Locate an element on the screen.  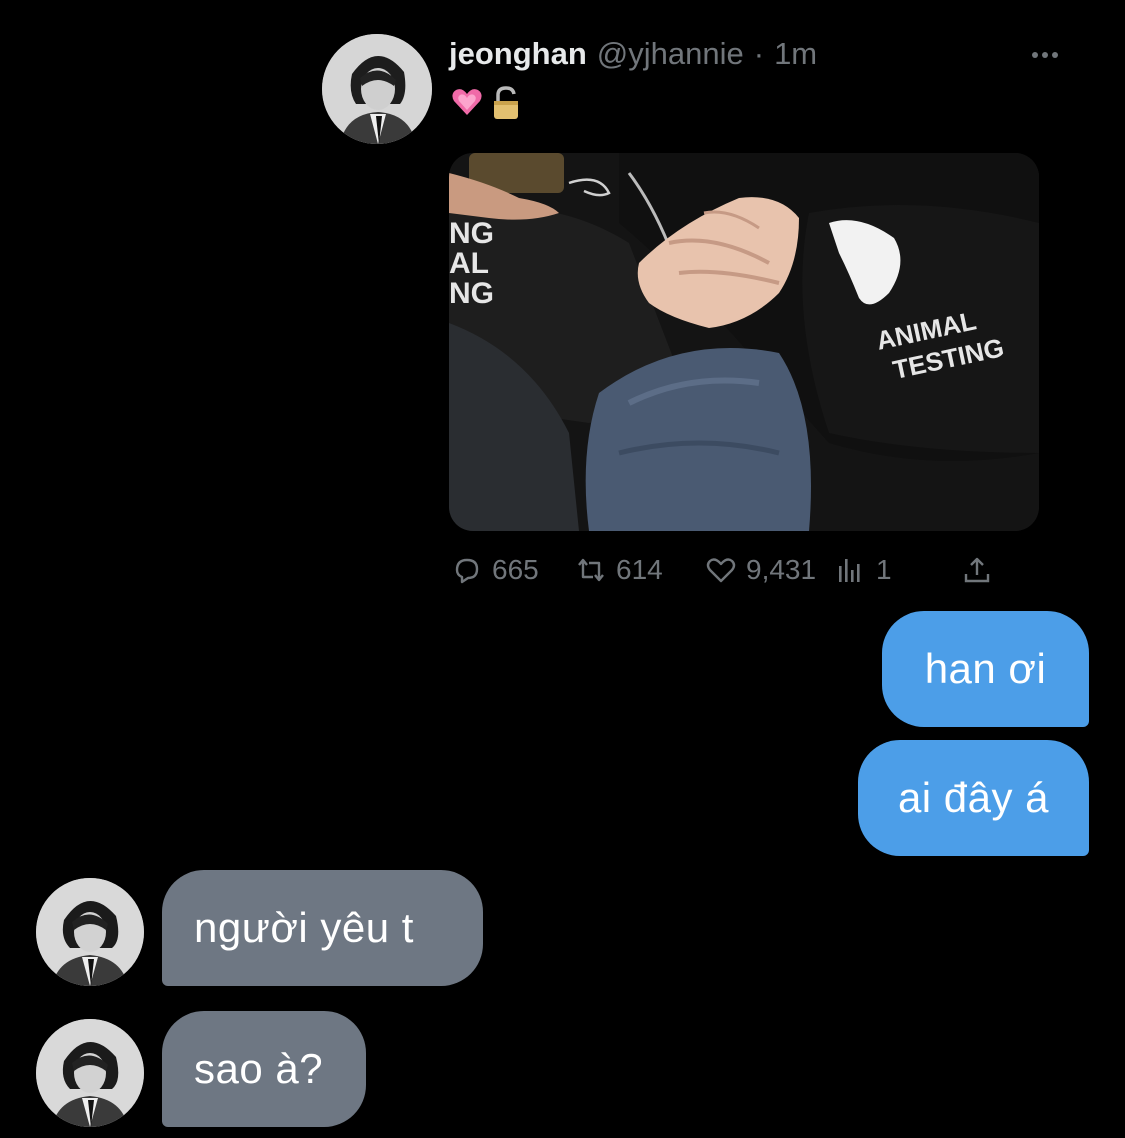
bag-text-1: NG is located at coordinates (471, 233).